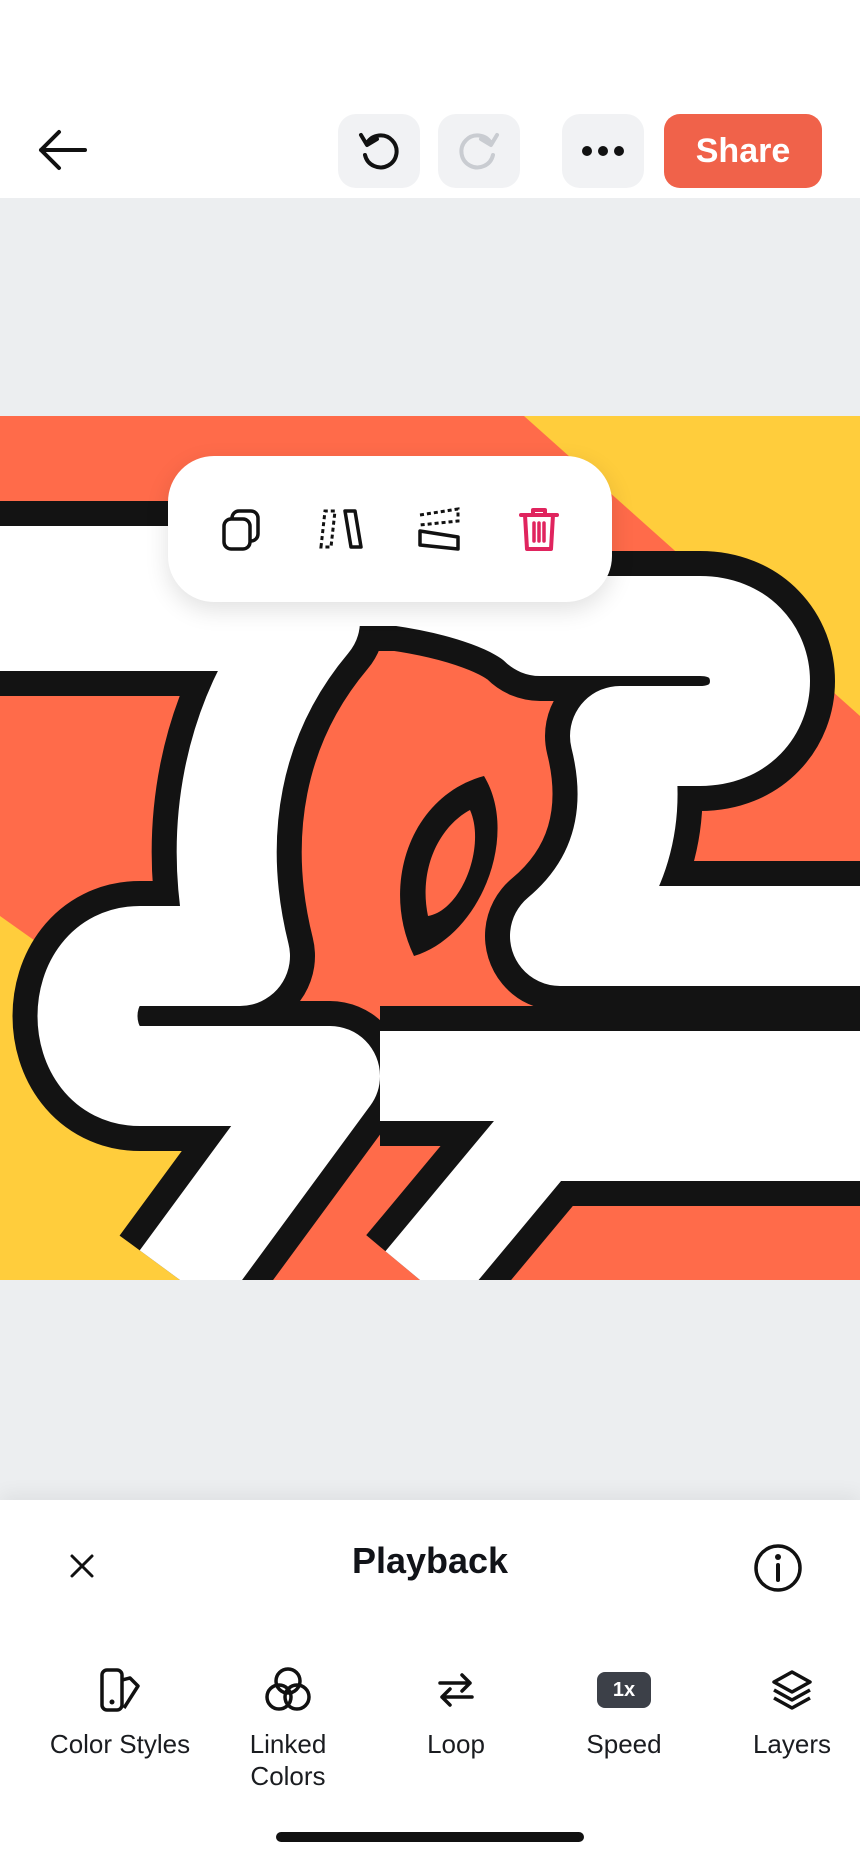  What do you see at coordinates (743, 151) in the screenshot?
I see `share-button: Share` at bounding box center [743, 151].